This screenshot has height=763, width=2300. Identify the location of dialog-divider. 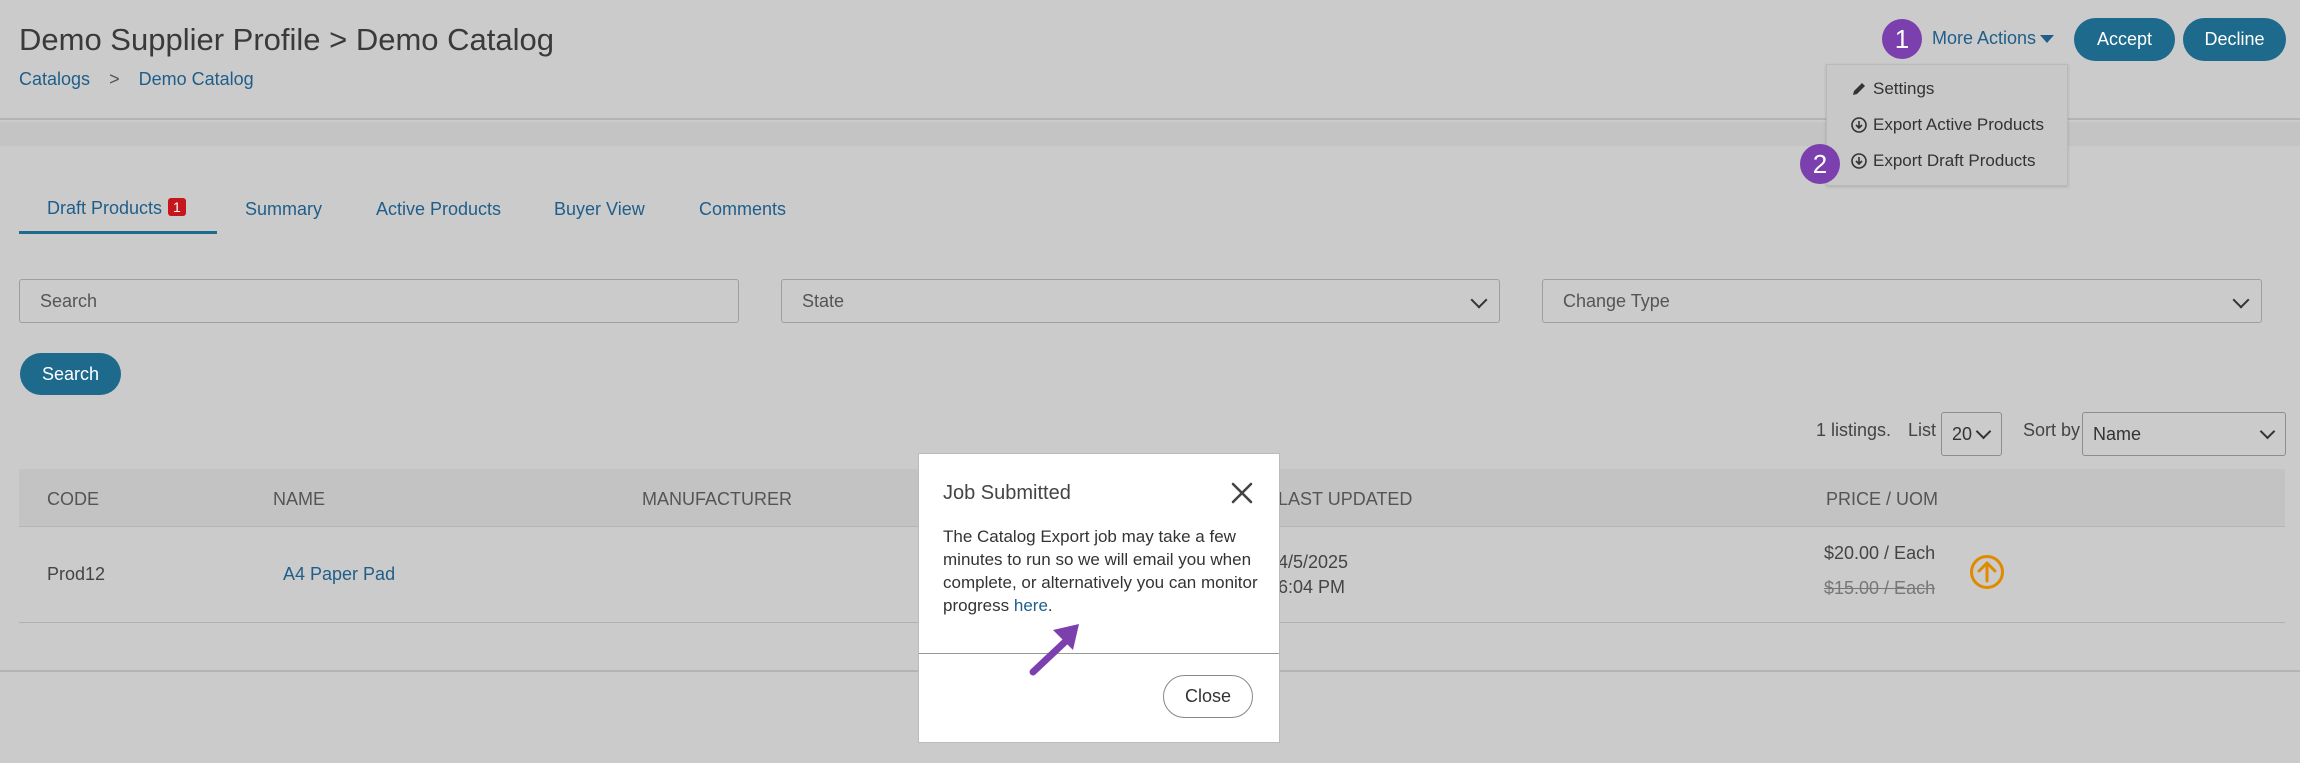
(1099, 653).